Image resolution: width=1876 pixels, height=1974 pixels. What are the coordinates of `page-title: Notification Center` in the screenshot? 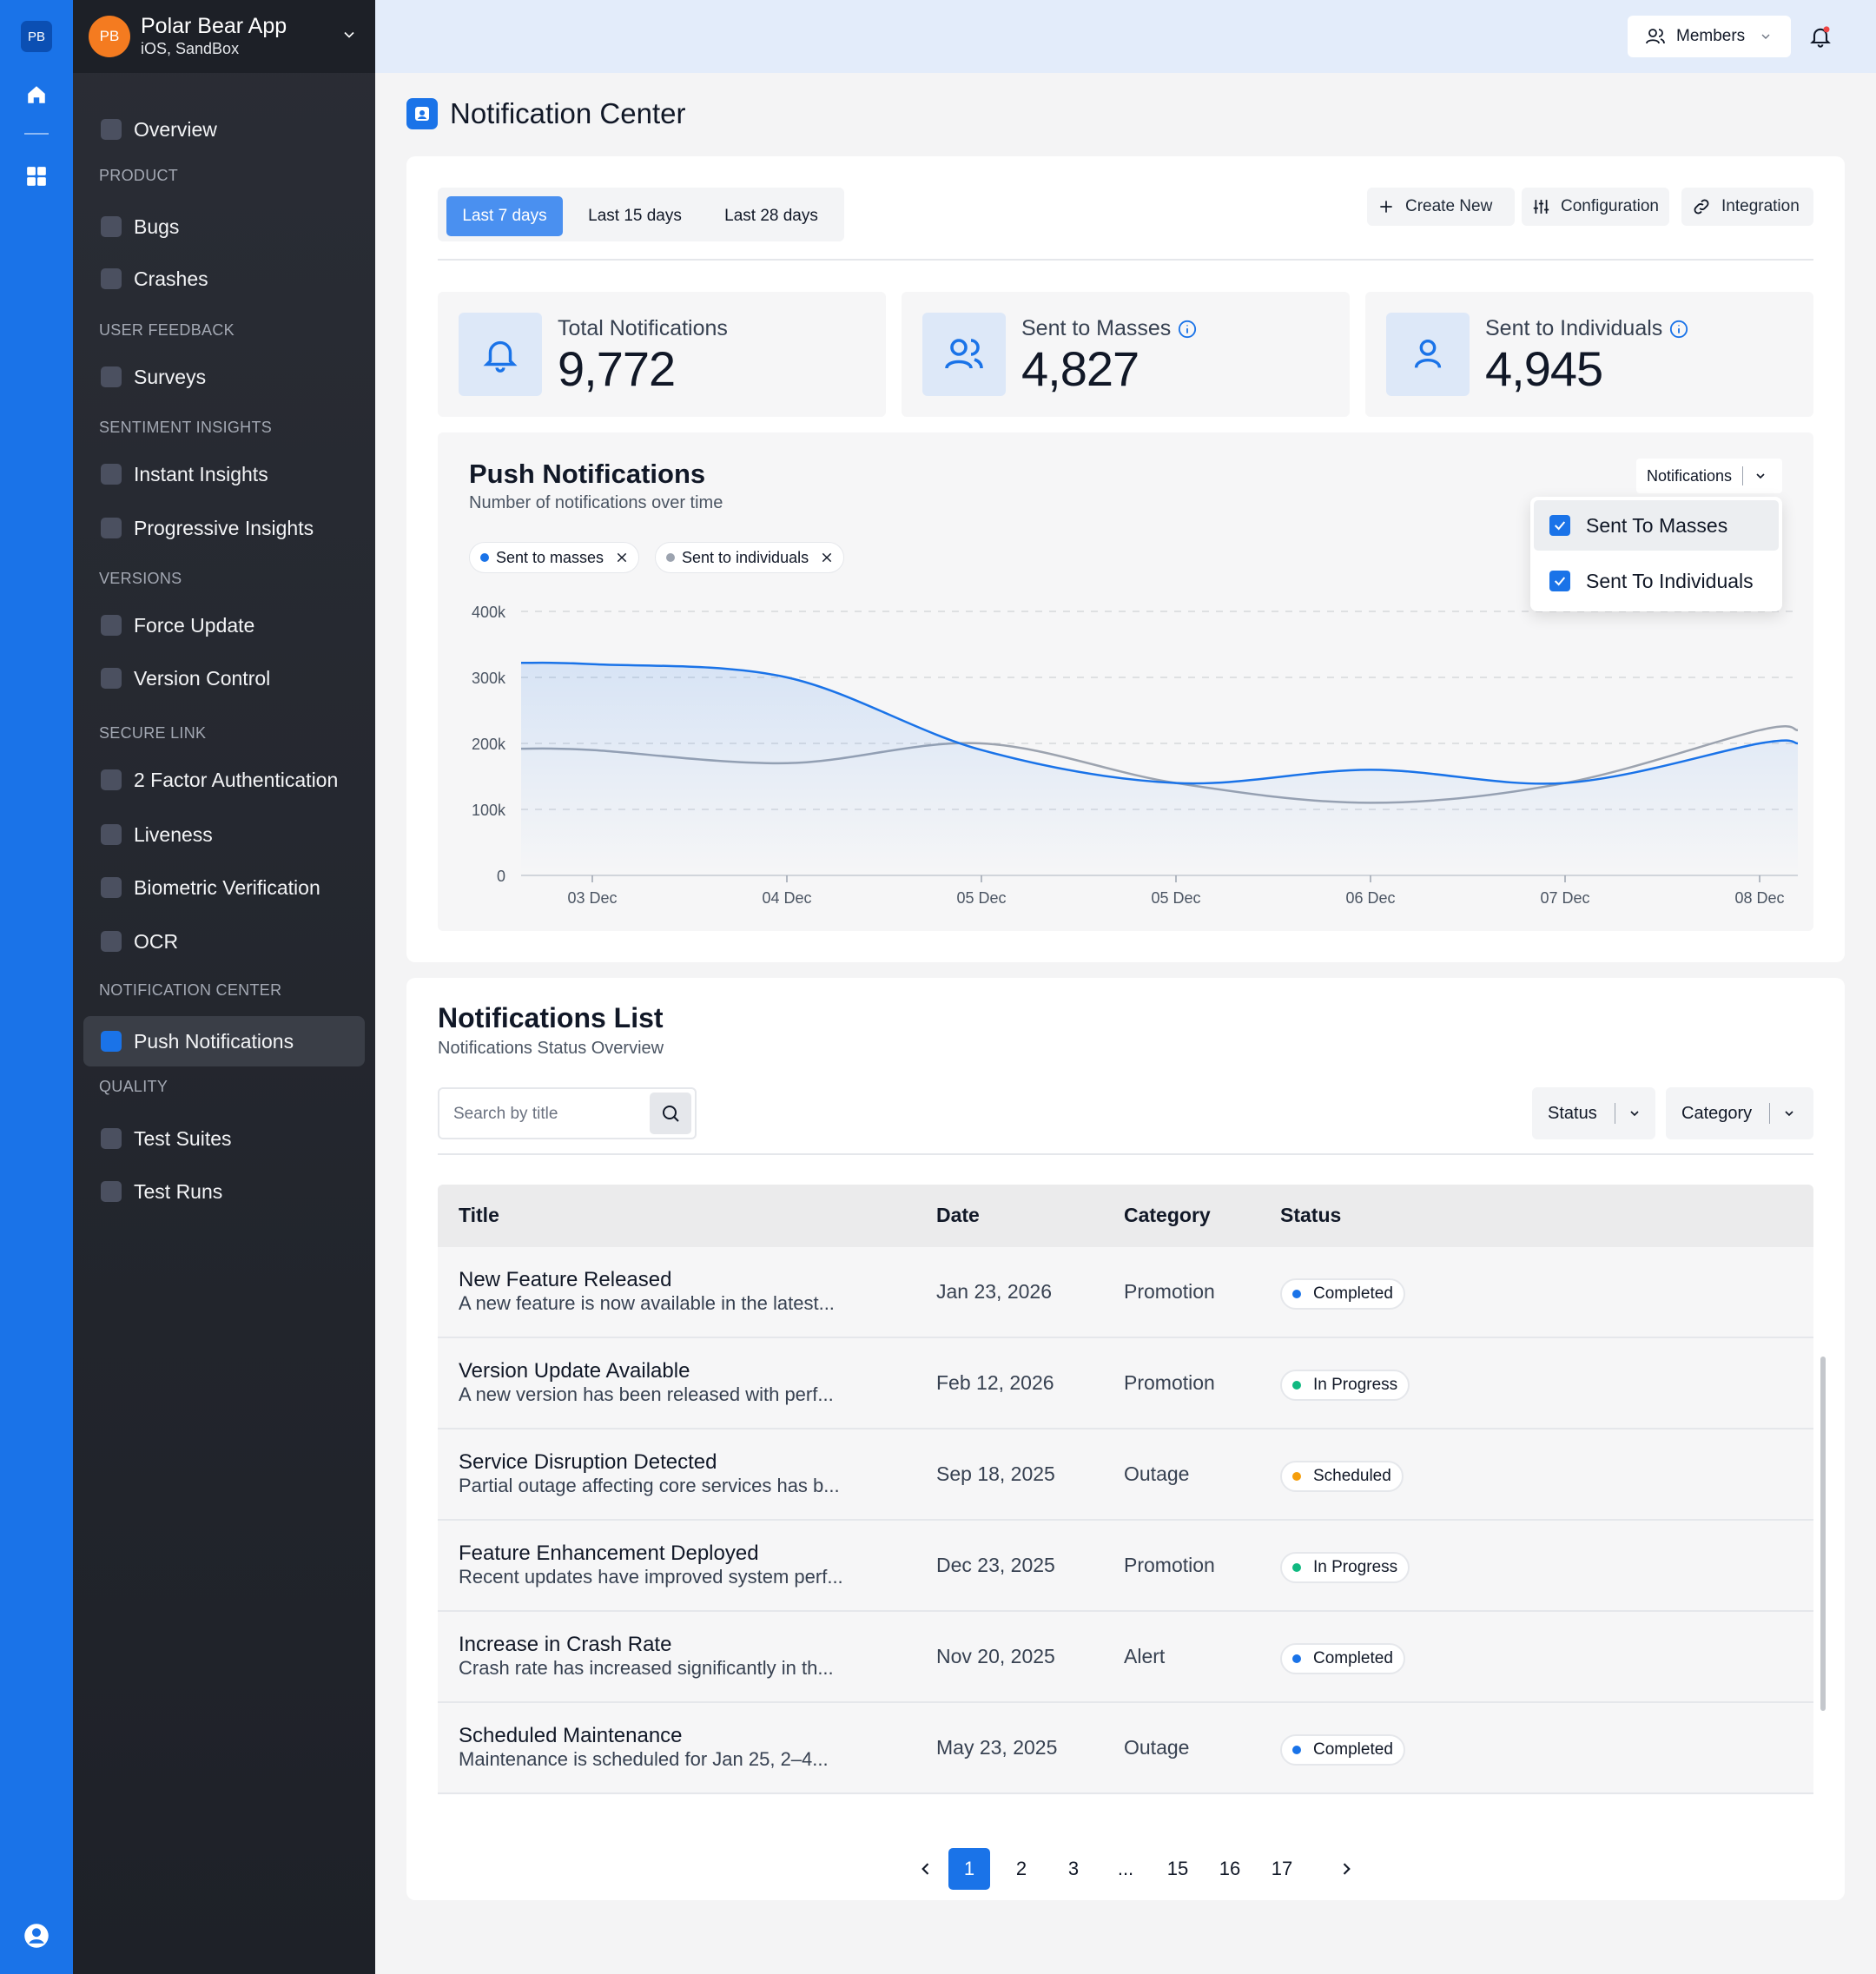 It's located at (568, 113).